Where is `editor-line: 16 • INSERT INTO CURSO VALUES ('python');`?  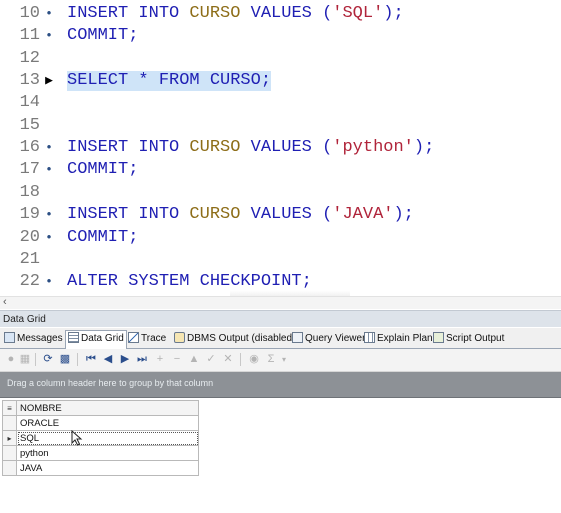
editor-line: 16 • INSERT INTO CURSO VALUES ('python'); is located at coordinates (280, 148).